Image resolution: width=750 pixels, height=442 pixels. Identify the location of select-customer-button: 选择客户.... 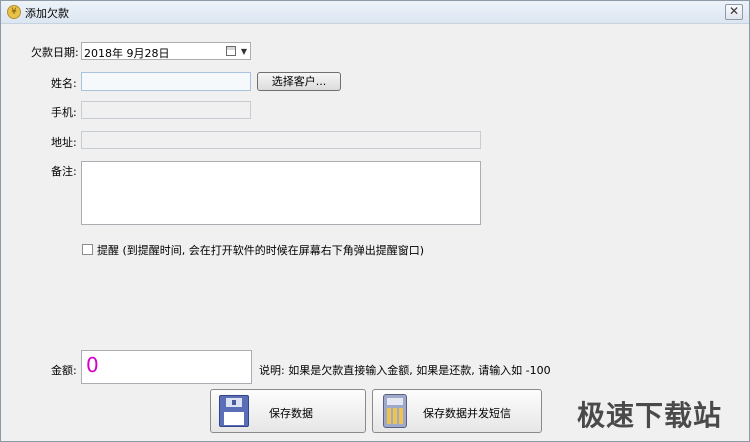
(299, 81).